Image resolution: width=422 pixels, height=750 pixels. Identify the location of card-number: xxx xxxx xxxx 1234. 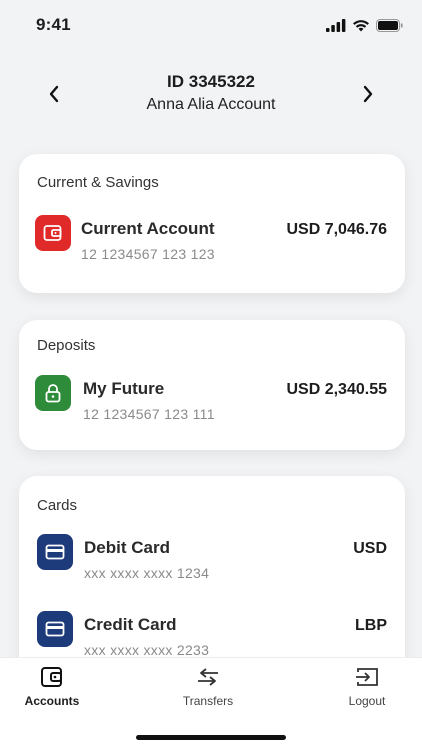
(147, 573).